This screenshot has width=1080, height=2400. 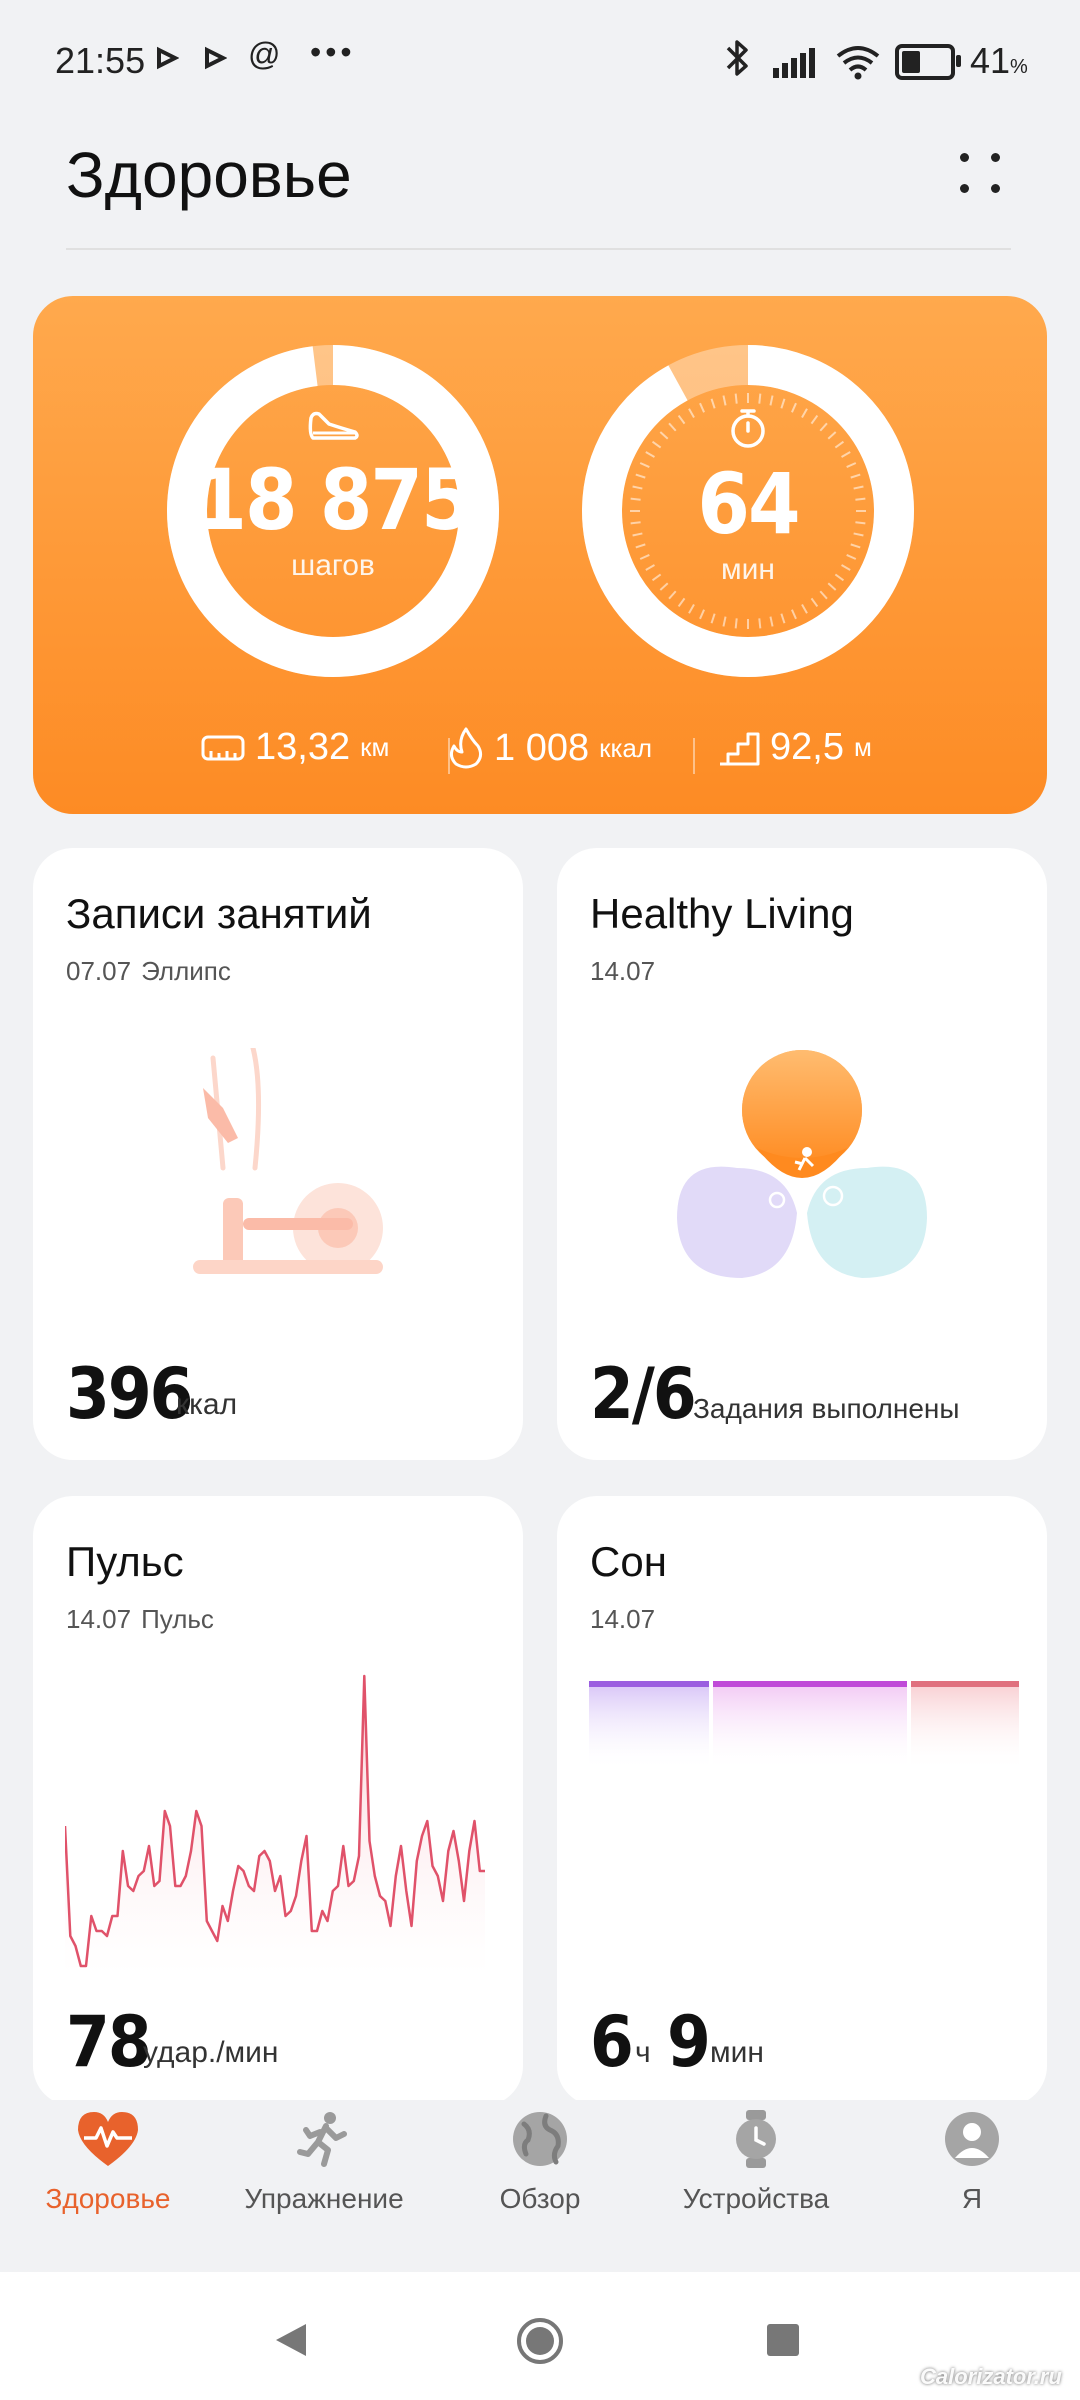 I want to click on sleep-chart, so click(x=804, y=1726).